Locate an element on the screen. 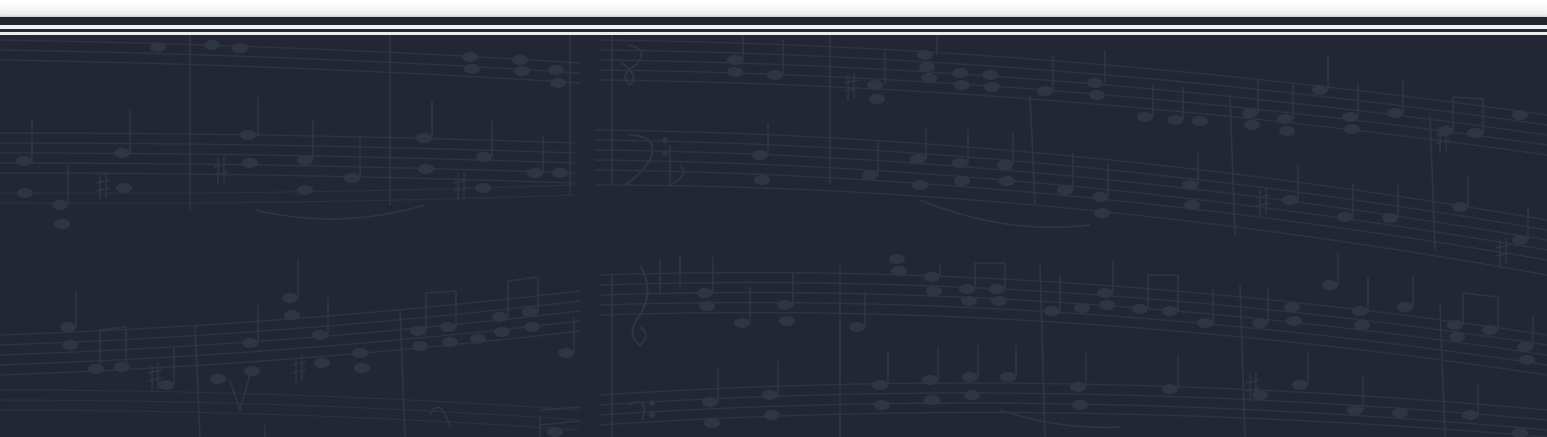 The height and width of the screenshot is (437, 1547). header-rule-thick is located at coordinates (773, 21).